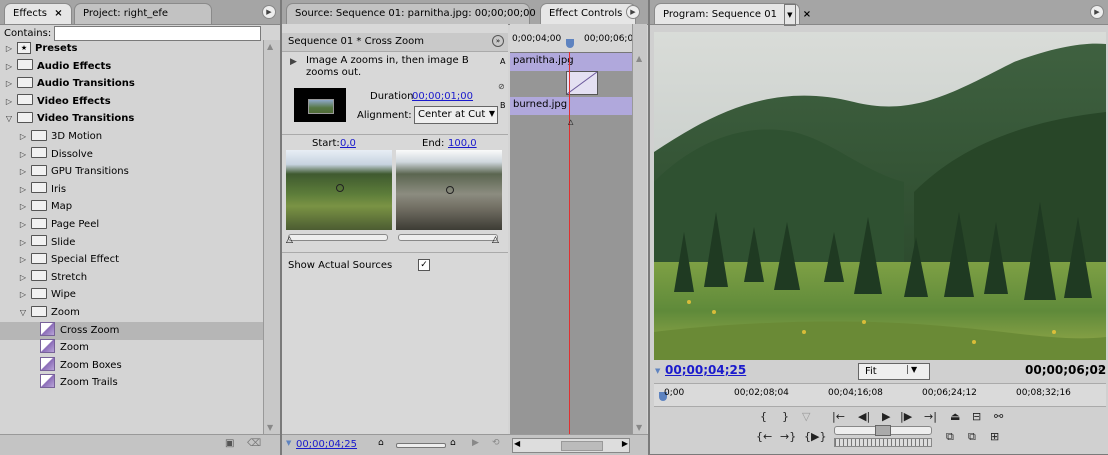 The height and width of the screenshot is (455, 1108). What do you see at coordinates (517, 443) in the screenshot?
I see `scroll-left-arrow: ◀` at bounding box center [517, 443].